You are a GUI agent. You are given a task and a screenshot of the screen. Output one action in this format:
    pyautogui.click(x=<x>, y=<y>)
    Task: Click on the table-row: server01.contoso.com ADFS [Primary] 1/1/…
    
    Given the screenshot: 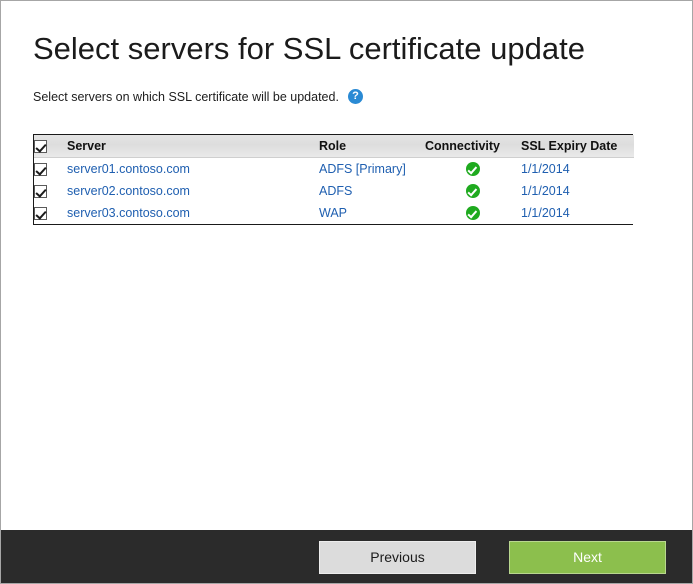 What is the action you would take?
    pyautogui.click(x=334, y=168)
    